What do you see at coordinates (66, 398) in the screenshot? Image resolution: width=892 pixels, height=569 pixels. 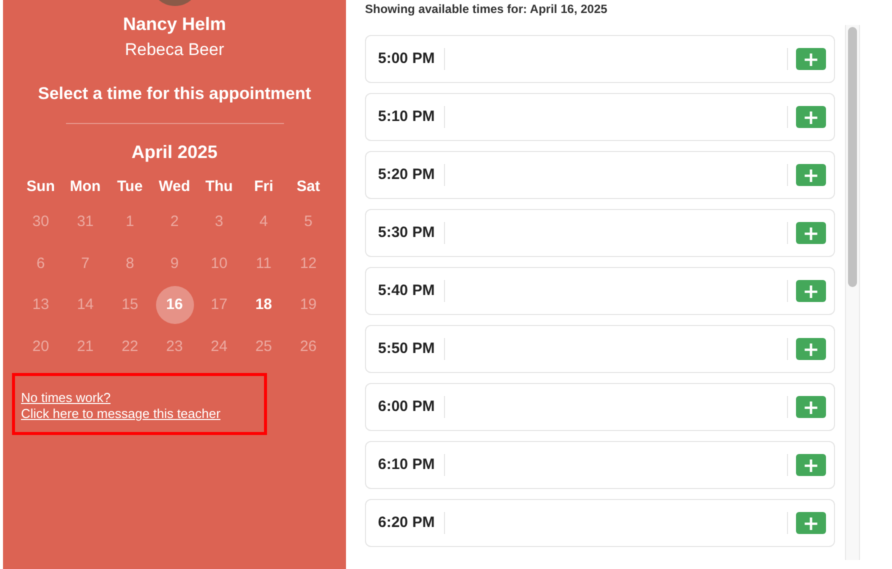 I see `no-times-link: No times work?` at bounding box center [66, 398].